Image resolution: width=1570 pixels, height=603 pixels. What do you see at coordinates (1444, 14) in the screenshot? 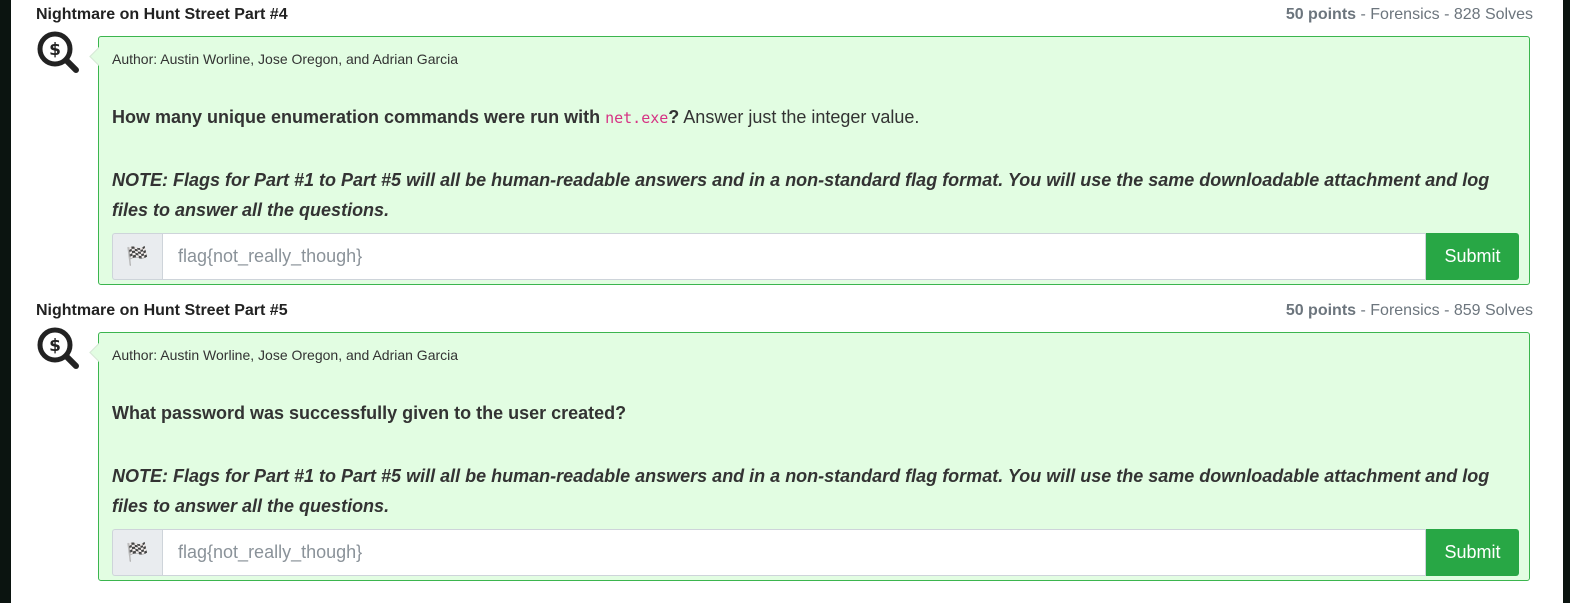
I see `challenge-category-solves: - Forensics - 828 Solves` at bounding box center [1444, 14].